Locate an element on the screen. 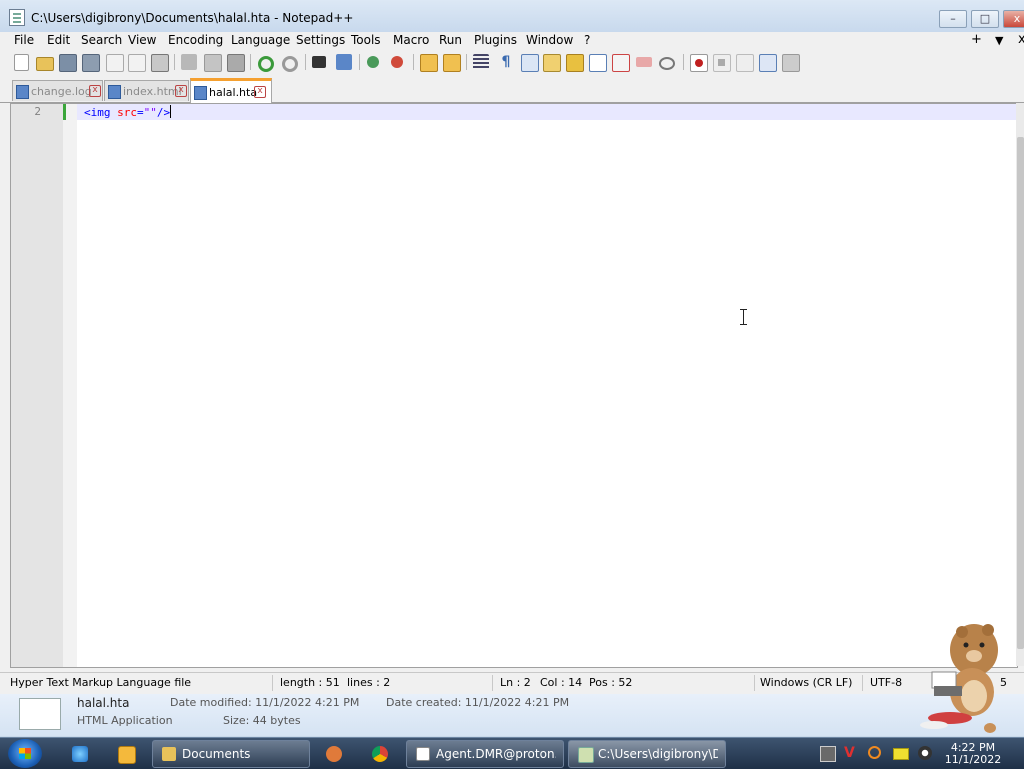 The height and width of the screenshot is (769, 1024). menu-edit: Edit is located at coordinates (58, 40).